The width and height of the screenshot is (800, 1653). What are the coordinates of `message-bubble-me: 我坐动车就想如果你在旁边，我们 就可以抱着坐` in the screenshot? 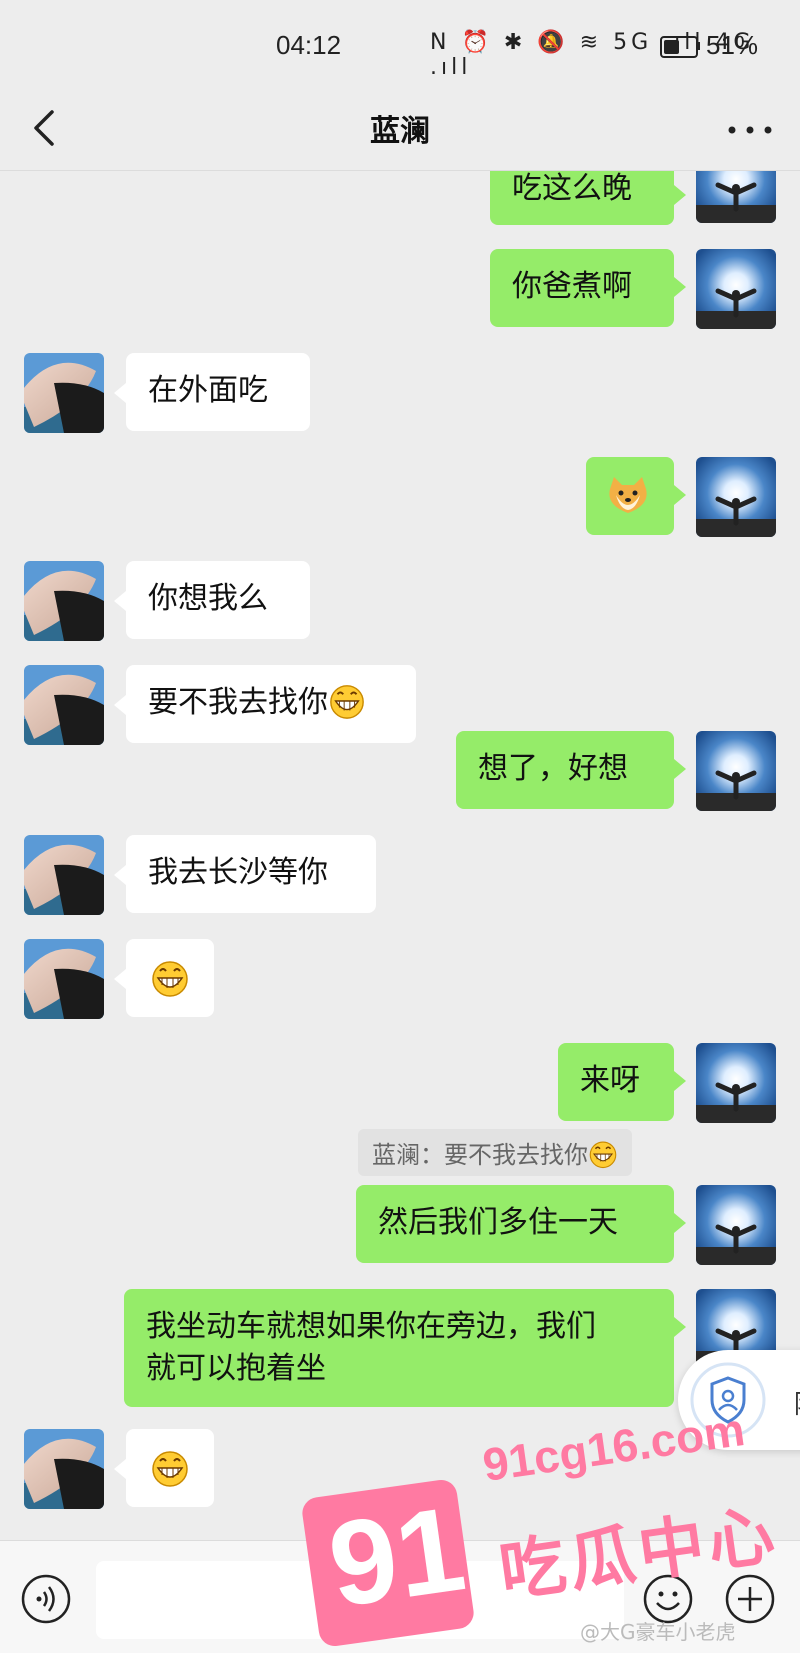 It's located at (399, 1348).